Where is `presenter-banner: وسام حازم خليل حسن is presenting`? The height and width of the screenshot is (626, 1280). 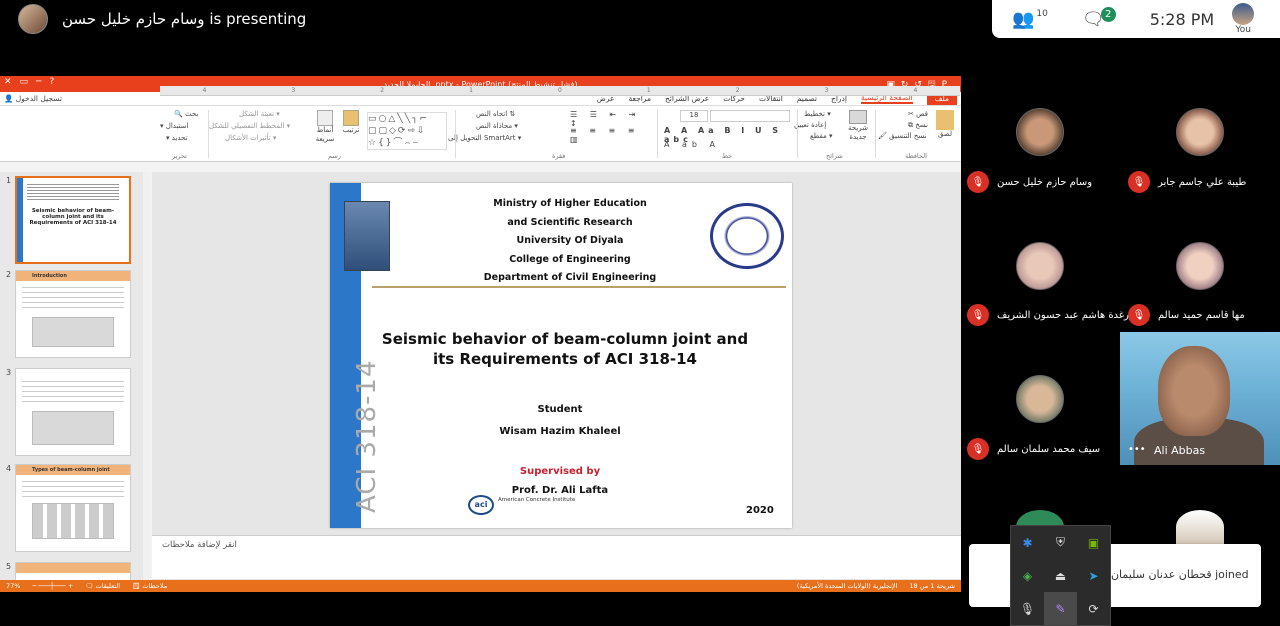 presenter-banner: وسام حازم خليل حسن is presenting is located at coordinates (162, 19).